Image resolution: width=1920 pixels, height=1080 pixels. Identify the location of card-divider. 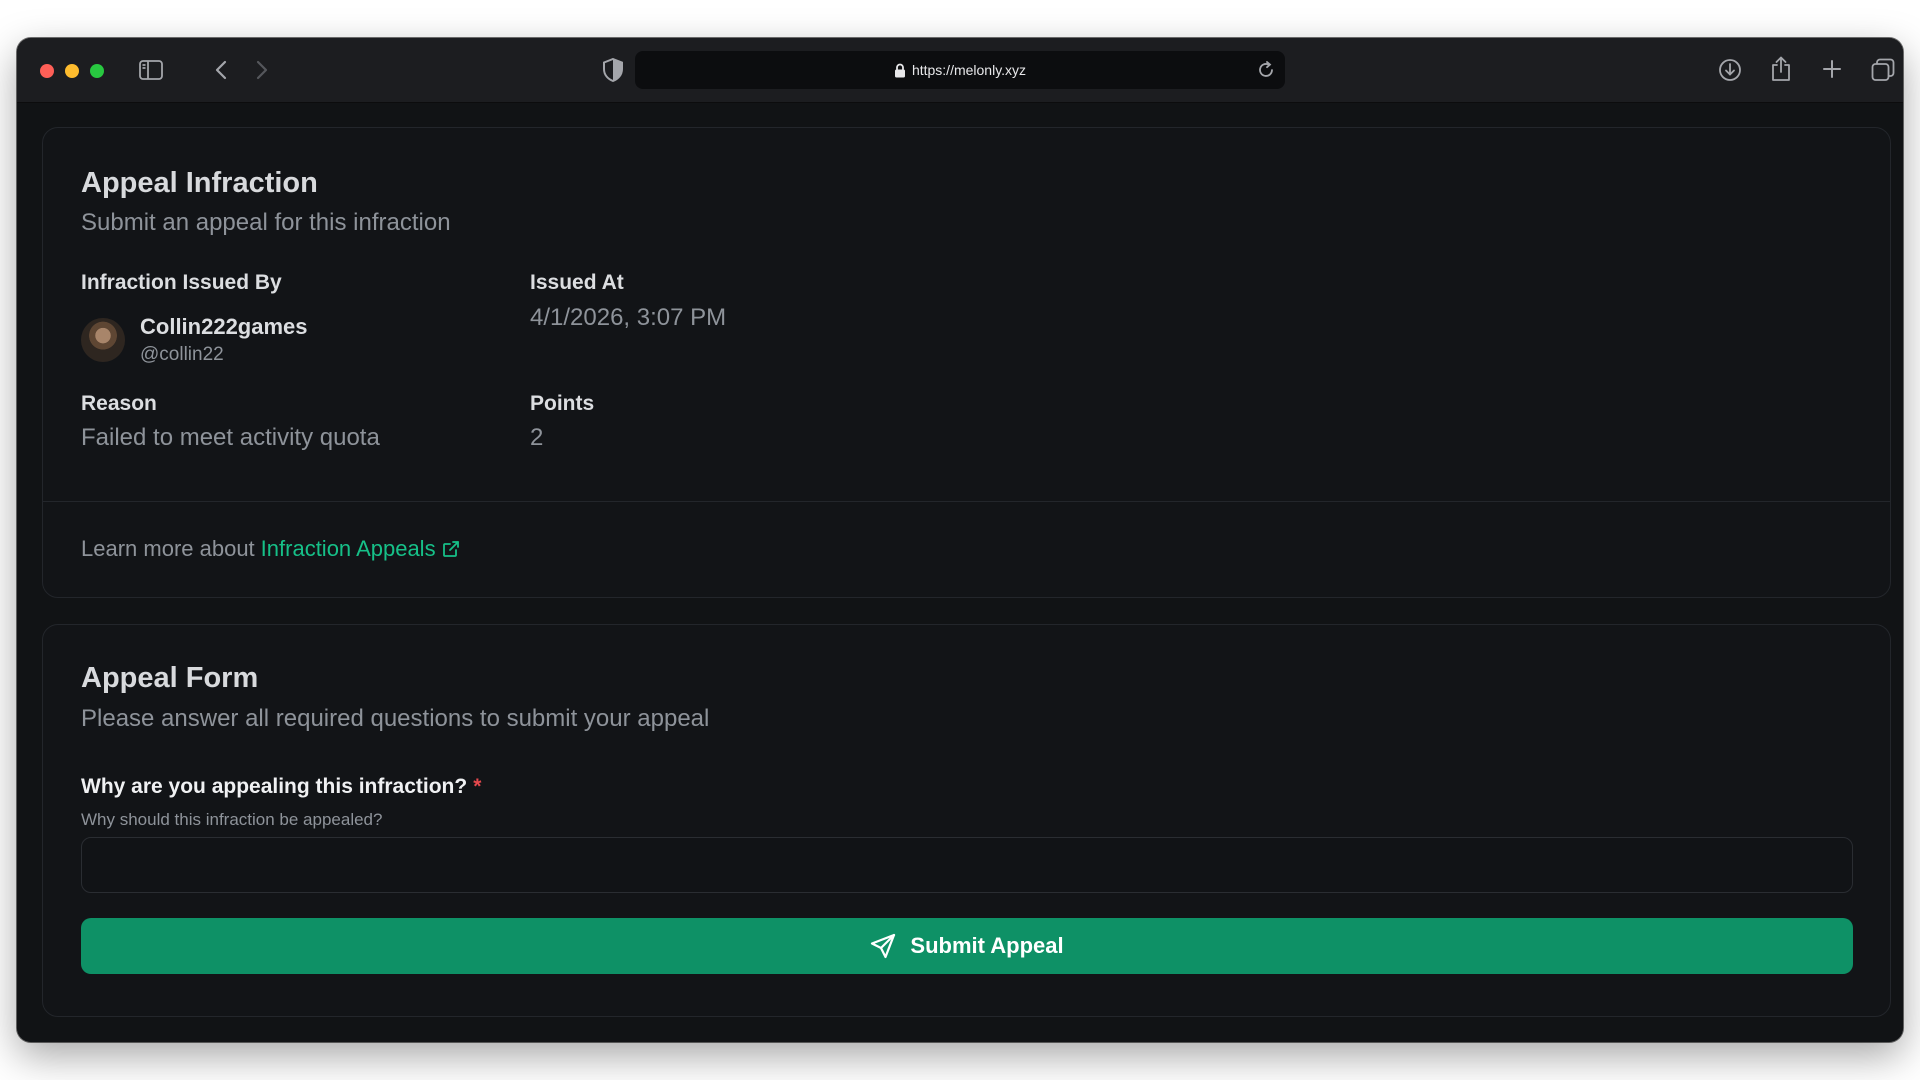
(966, 501).